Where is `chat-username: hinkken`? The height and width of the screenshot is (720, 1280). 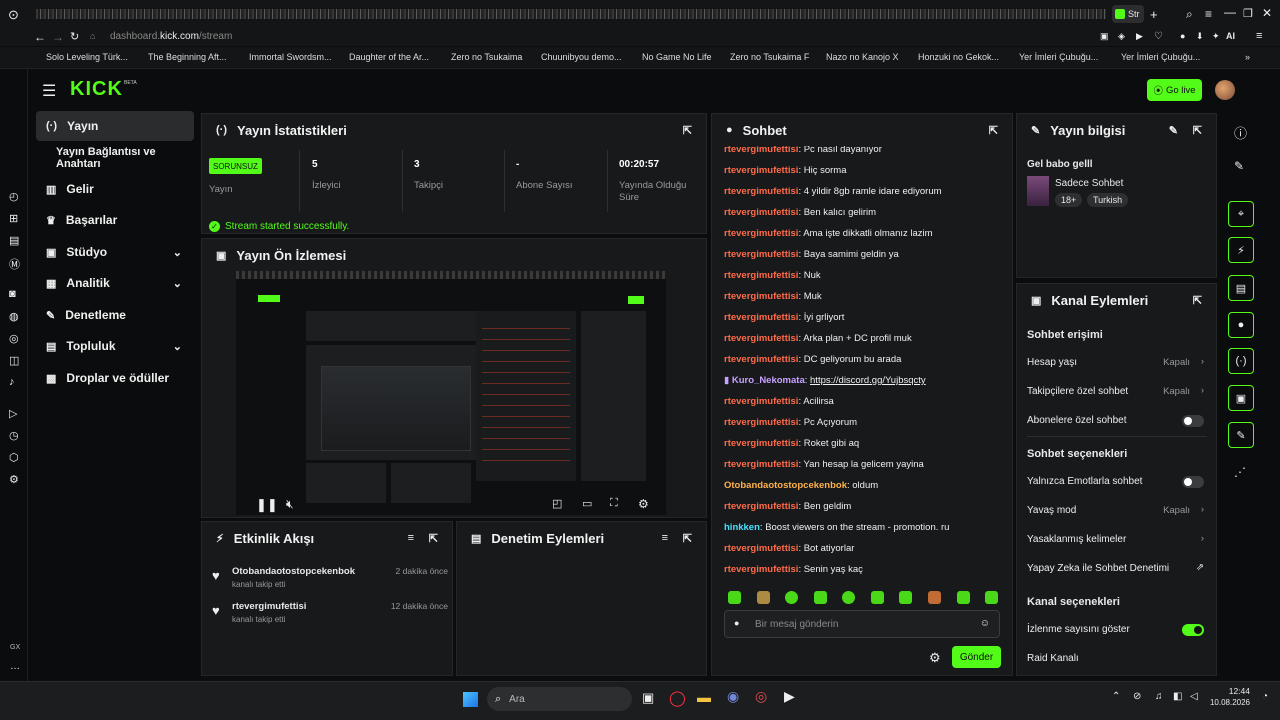 chat-username: hinkken is located at coordinates (742, 527).